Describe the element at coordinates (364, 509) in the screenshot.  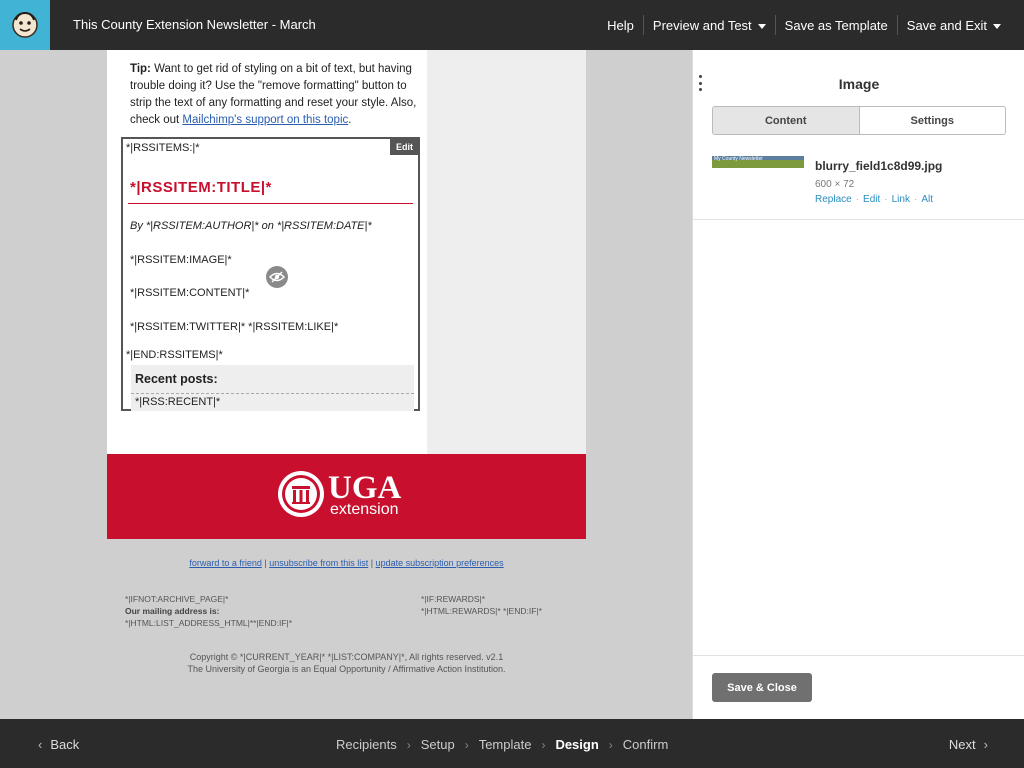
I see `banner-sub: extension` at that location.